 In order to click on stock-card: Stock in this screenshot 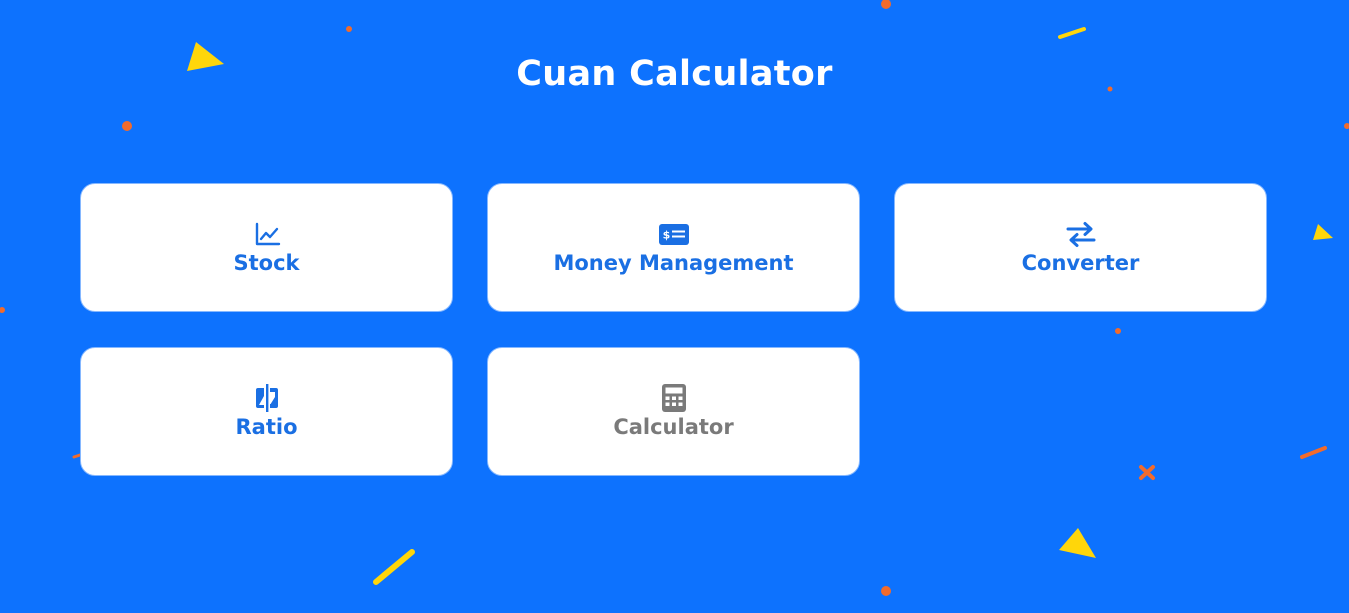, I will do `click(266, 247)`.